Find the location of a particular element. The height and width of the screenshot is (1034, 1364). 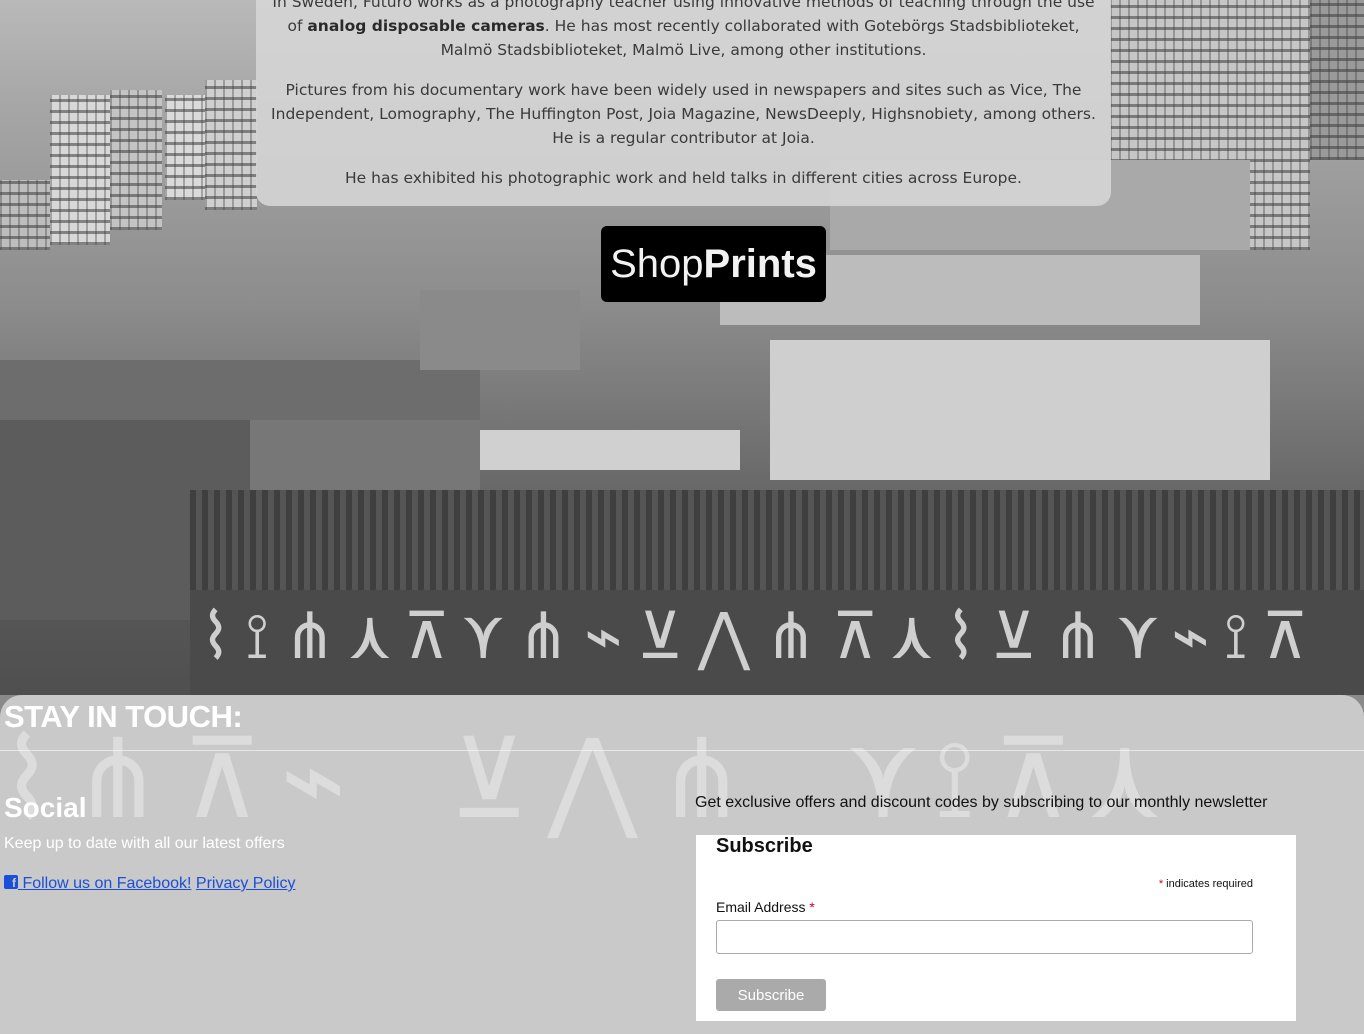

email-label: Email Address * is located at coordinates (765, 907).